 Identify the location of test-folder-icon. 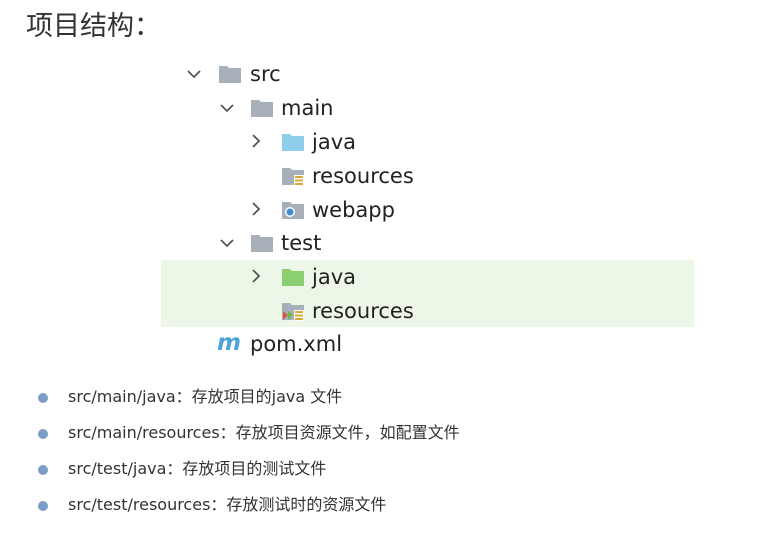
(293, 277).